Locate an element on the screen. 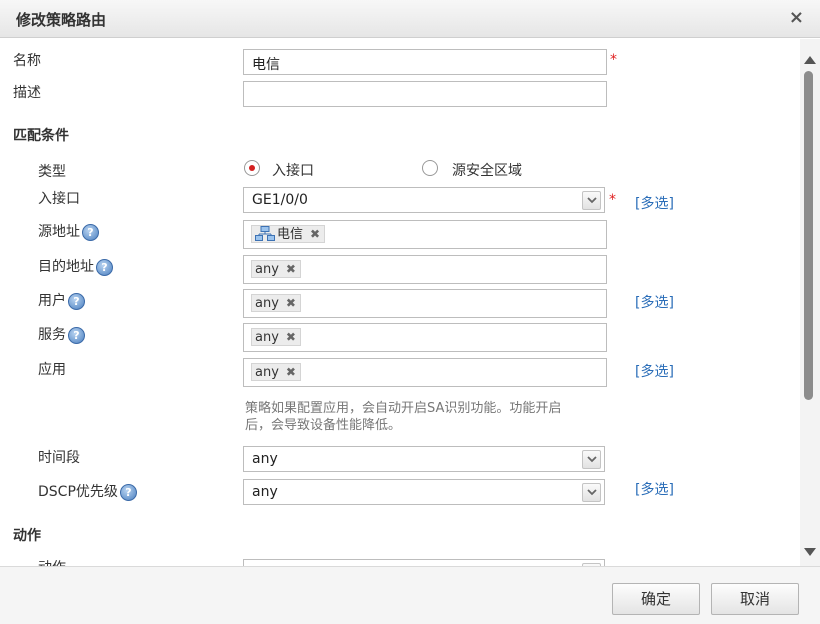  application-tag: any ✖ is located at coordinates (276, 372).